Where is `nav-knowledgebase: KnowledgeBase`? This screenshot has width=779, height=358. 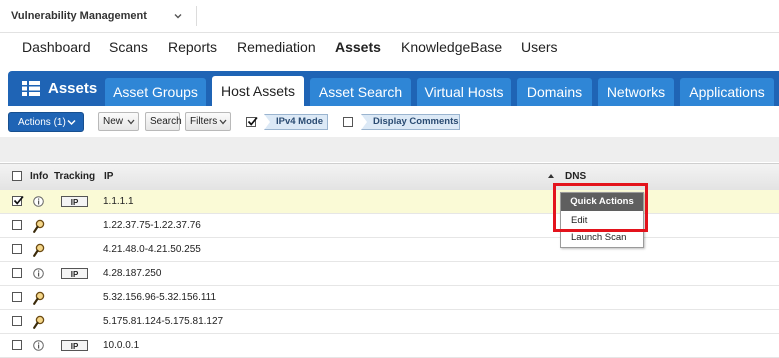
nav-knowledgebase: KnowledgeBase is located at coordinates (451, 47).